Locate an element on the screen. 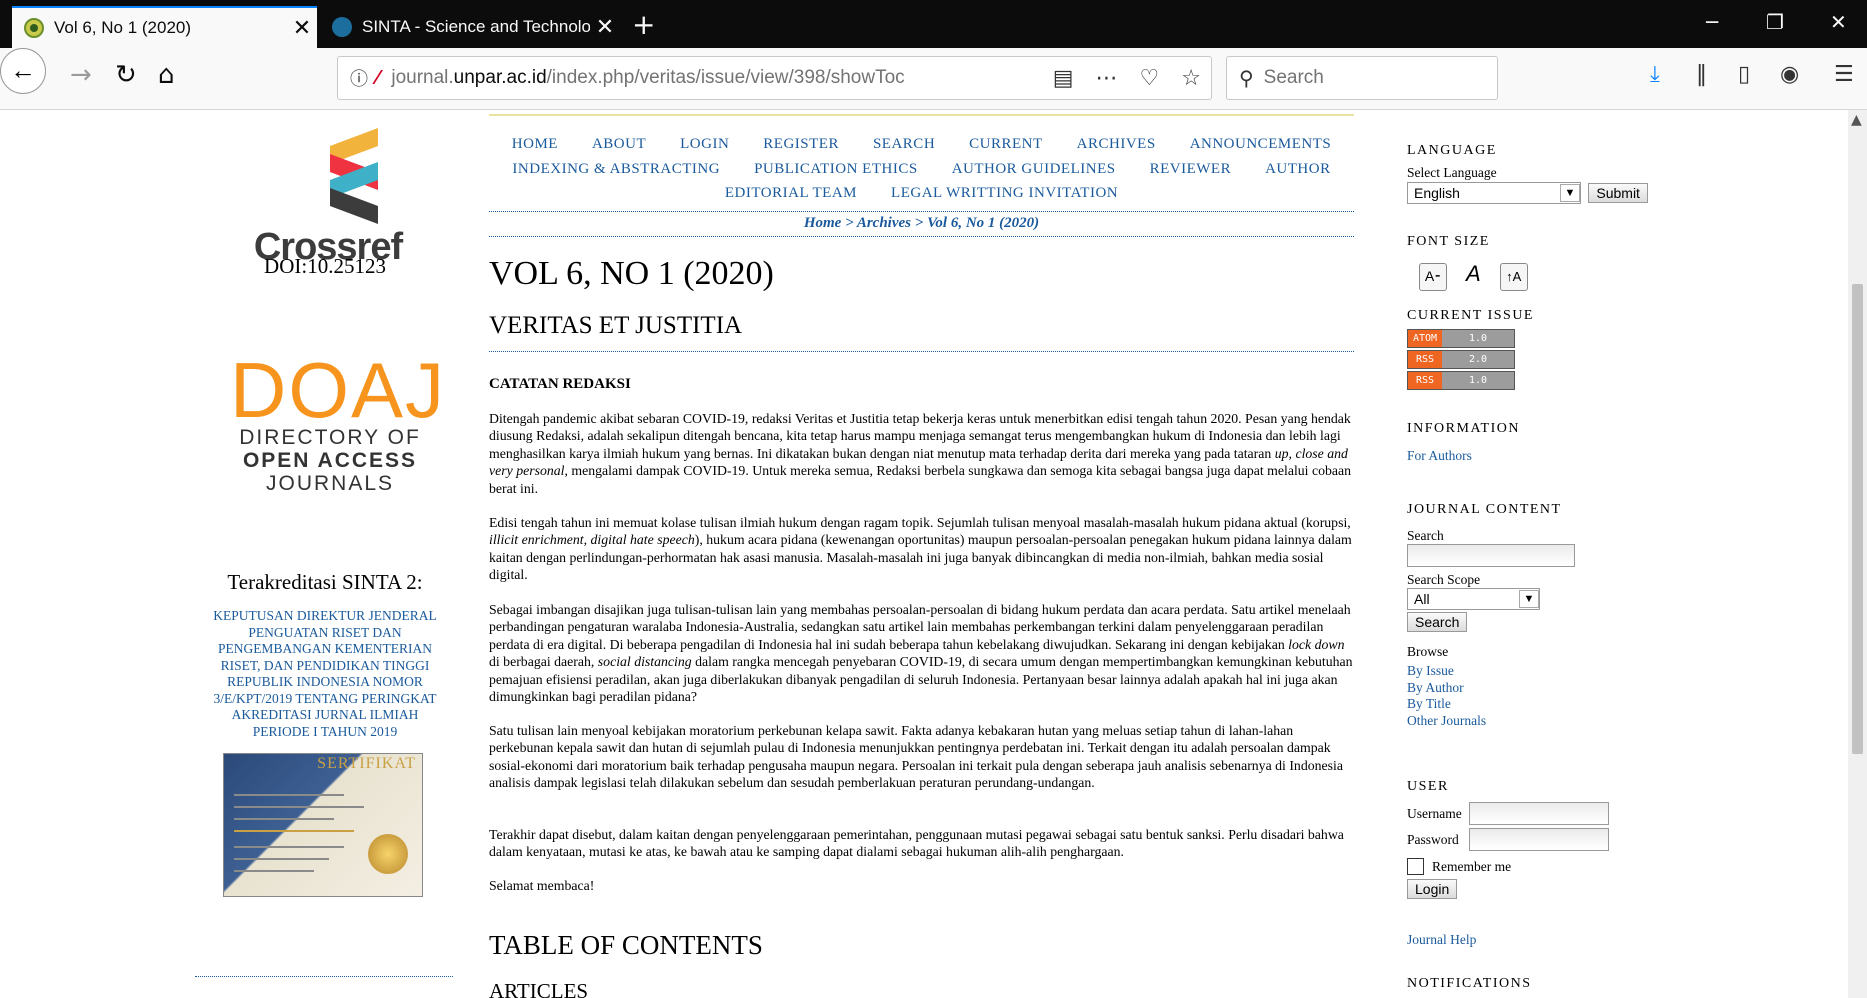 The width and height of the screenshot is (1867, 998). nav-home: HOME is located at coordinates (535, 144).